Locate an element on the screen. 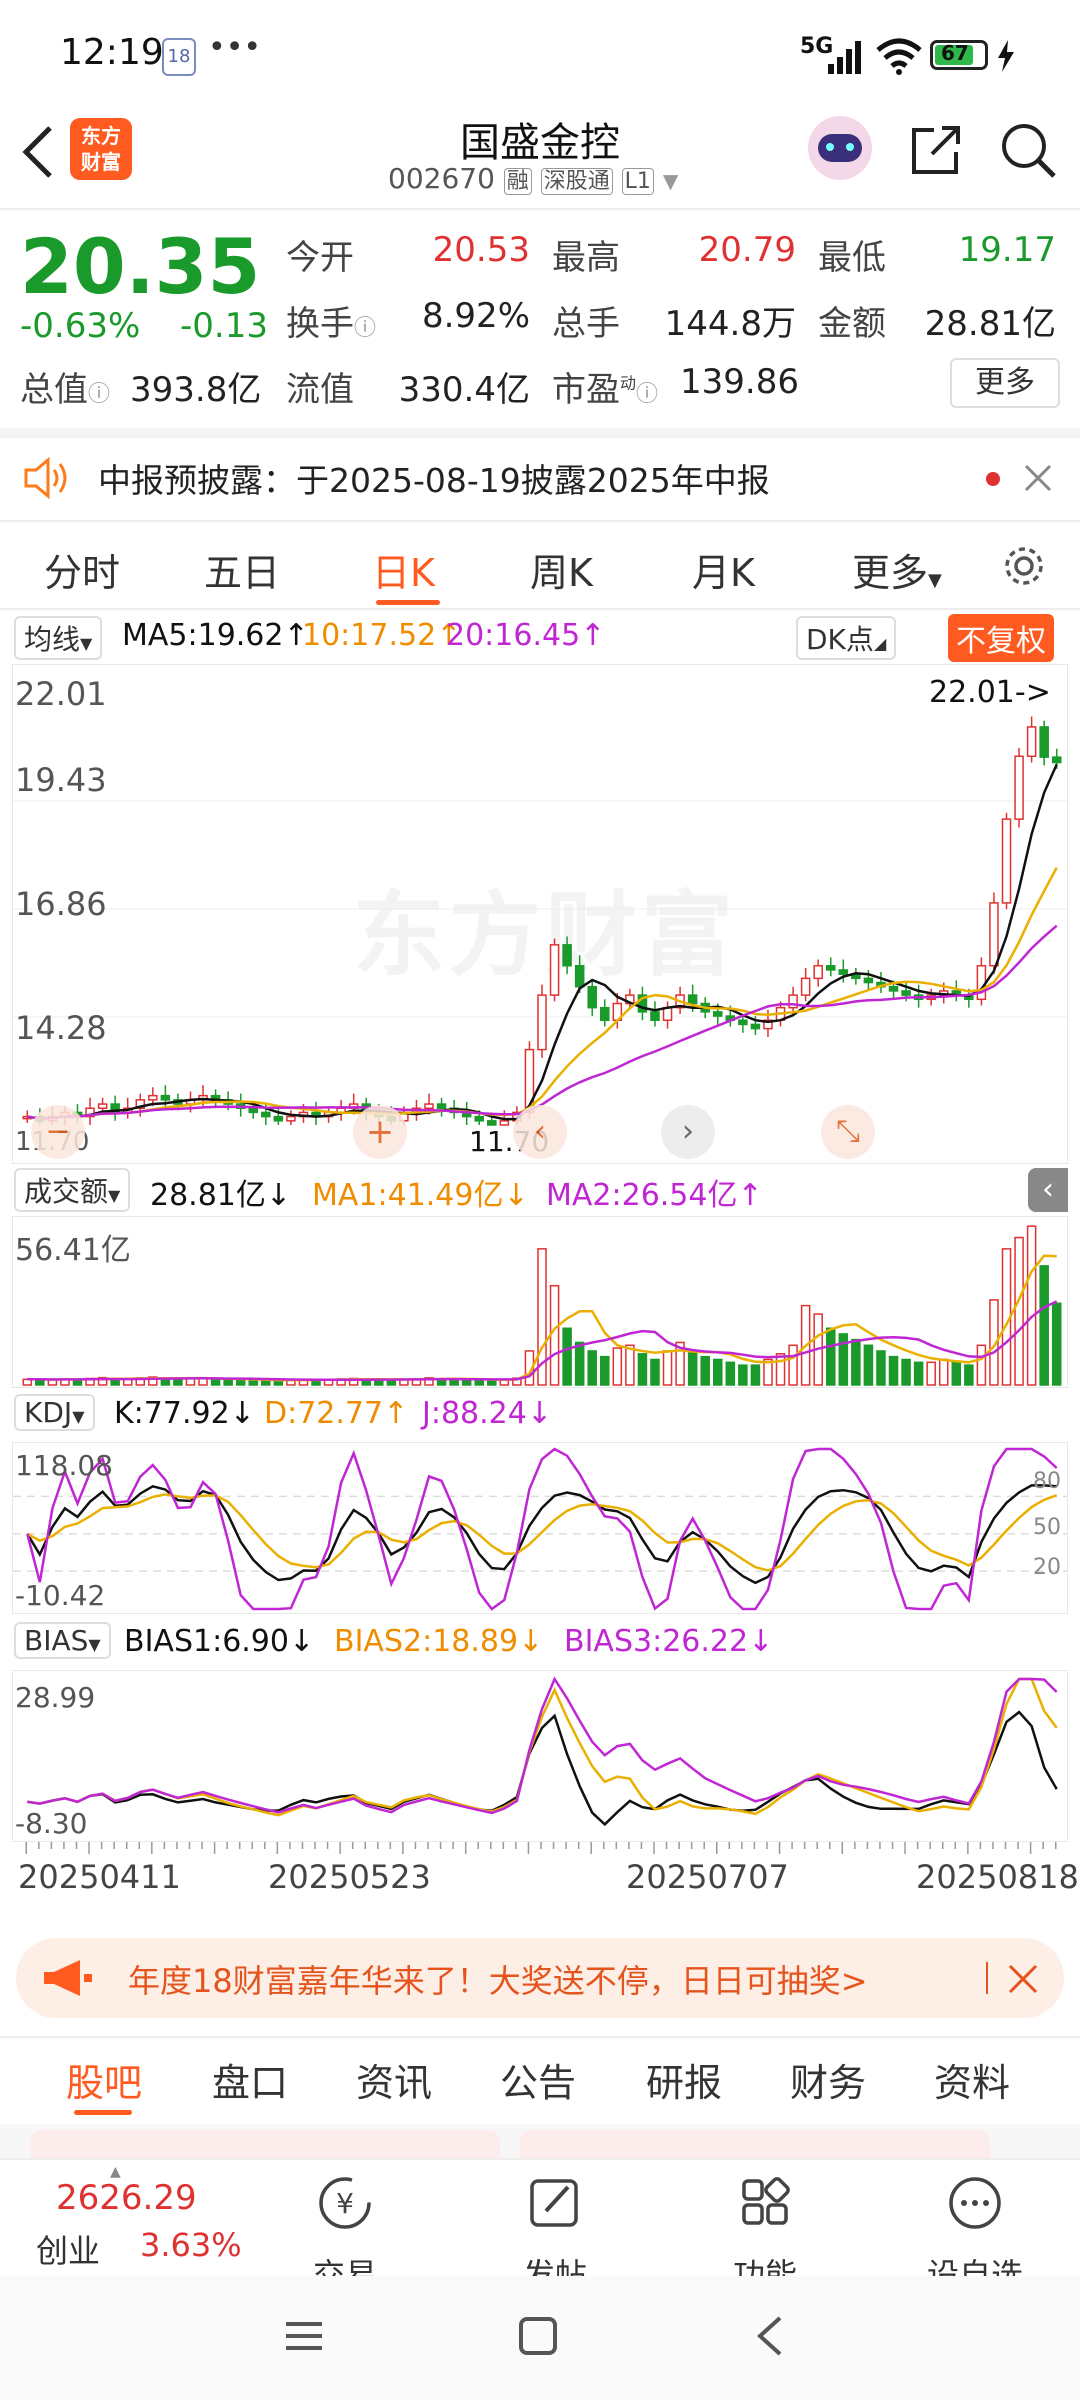 This screenshot has width=1080, height=2400. bias1-text: BIAS1:6.90 is located at coordinates (206, 1641).